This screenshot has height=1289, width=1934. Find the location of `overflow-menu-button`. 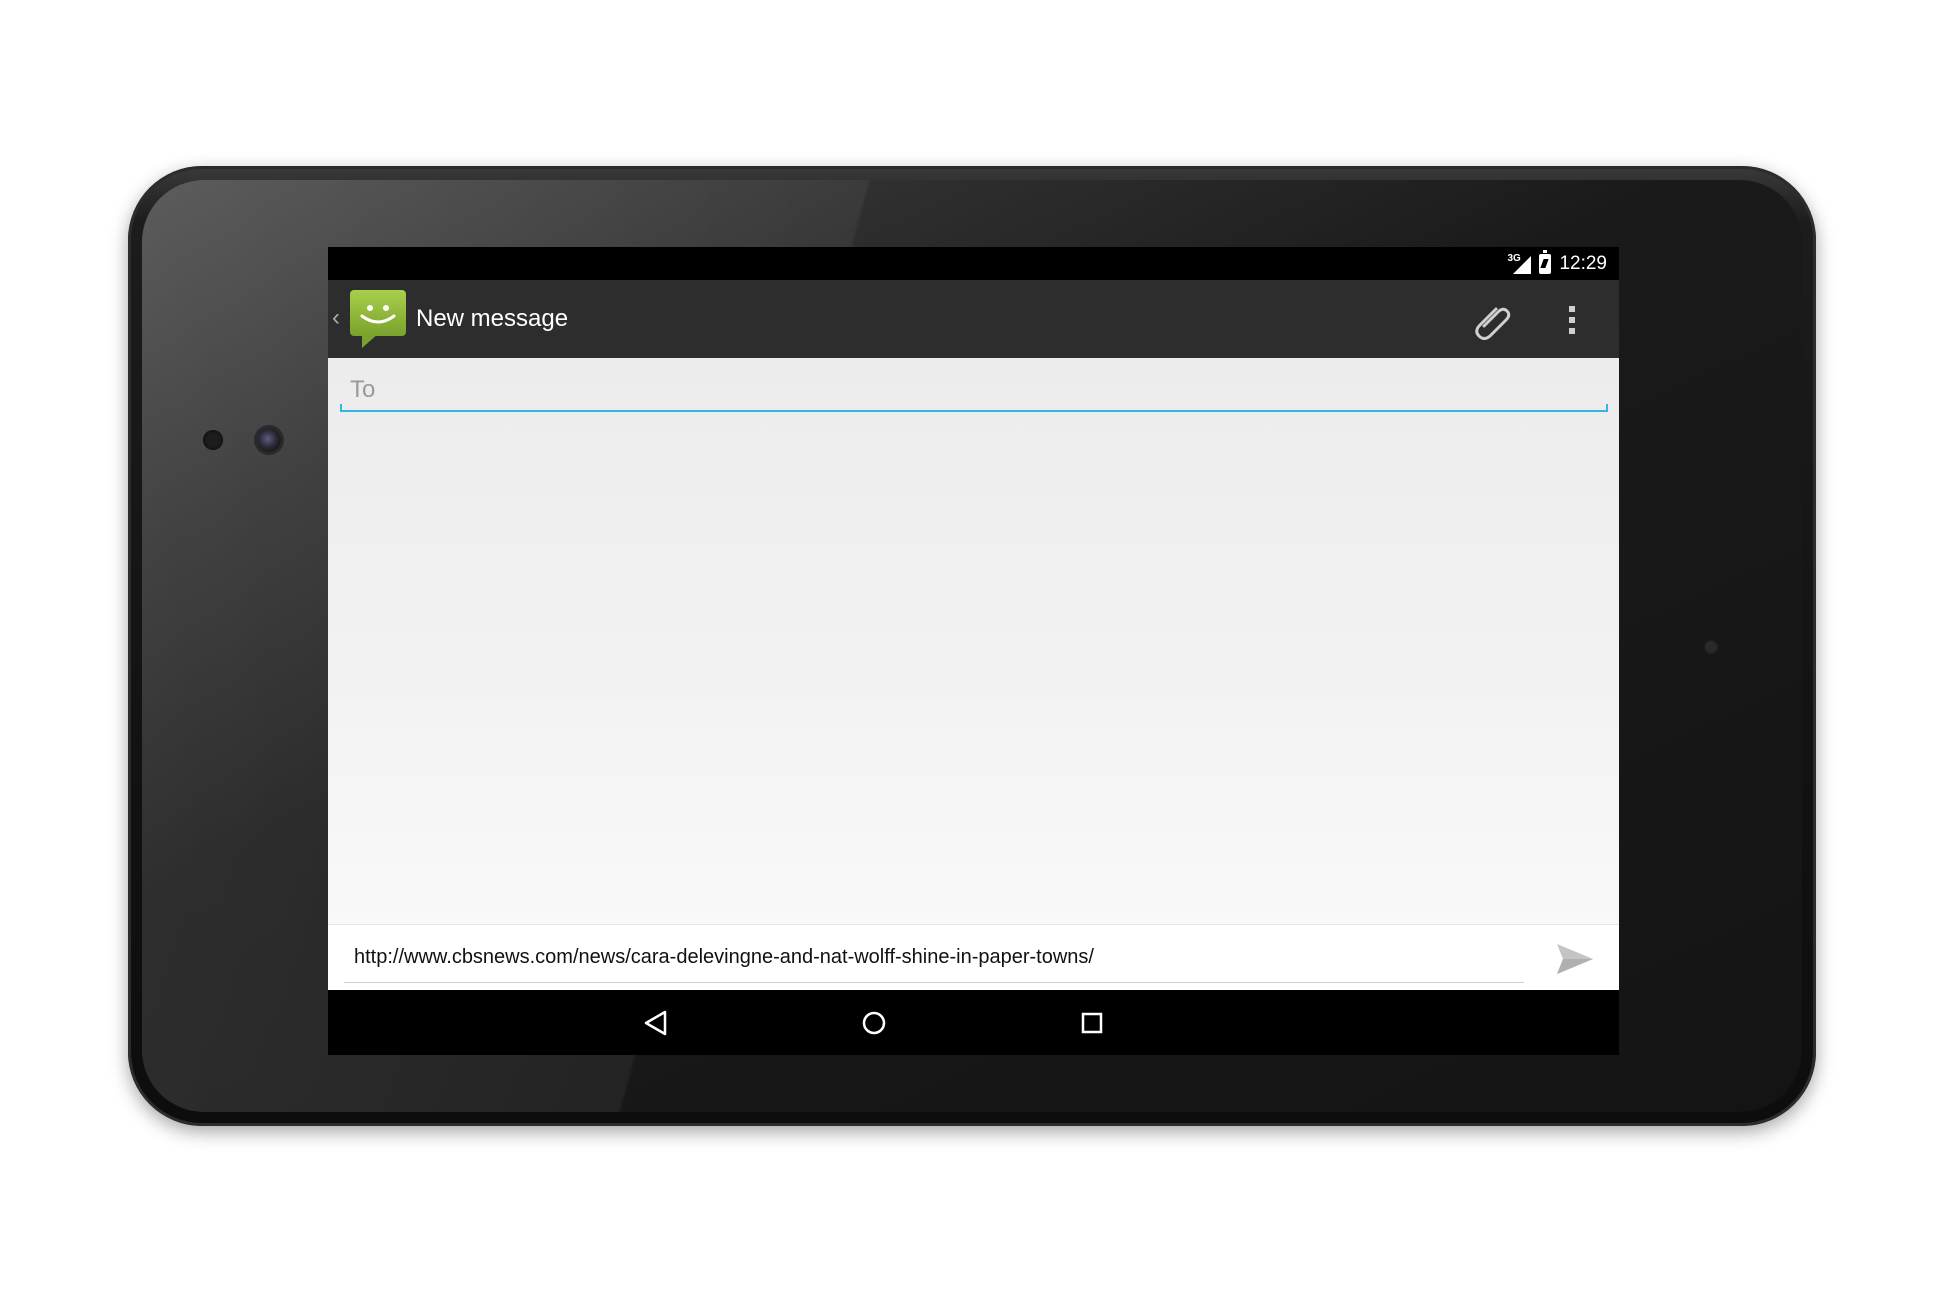

overflow-menu-button is located at coordinates (1572, 320).